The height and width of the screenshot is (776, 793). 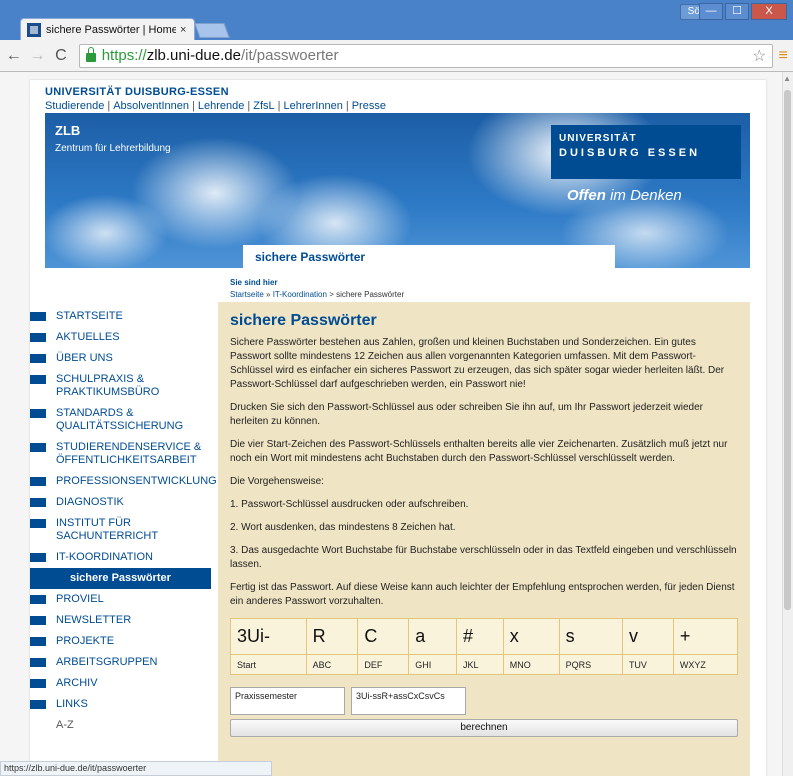 What do you see at coordinates (122, 316) in the screenshot?
I see `sidebar-item-startseite: STARTSEITE` at bounding box center [122, 316].